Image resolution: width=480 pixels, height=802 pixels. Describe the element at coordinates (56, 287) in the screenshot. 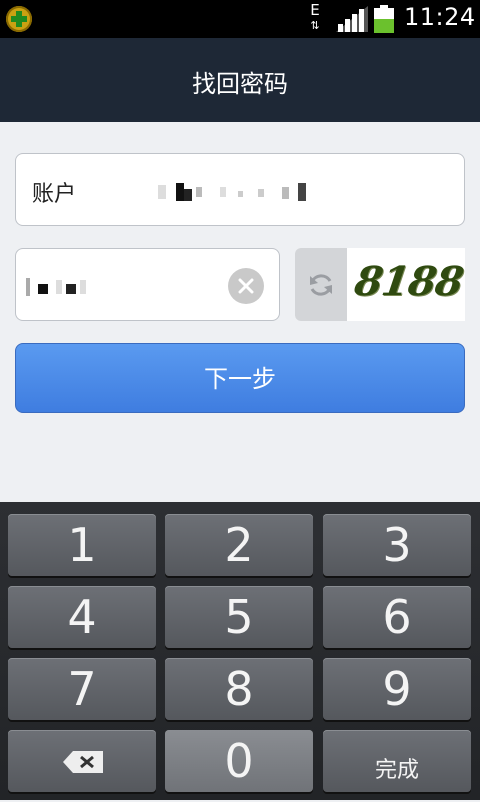

I see `captcha-value-masked` at that location.